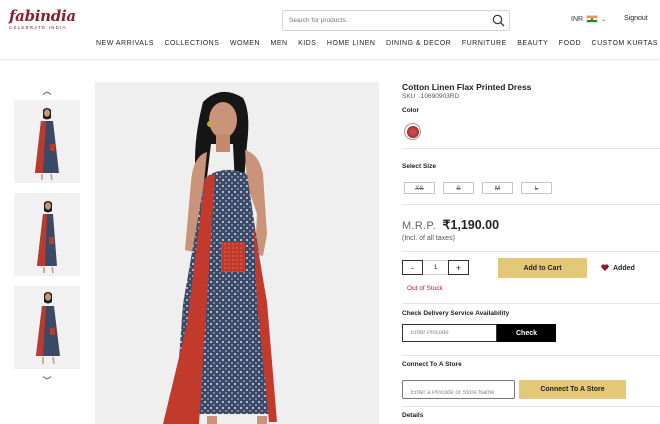 Image resolution: width=660 pixels, height=424 pixels. Describe the element at coordinates (431, 96) in the screenshot. I see `product-sku: SKU : 10690903RD` at that location.